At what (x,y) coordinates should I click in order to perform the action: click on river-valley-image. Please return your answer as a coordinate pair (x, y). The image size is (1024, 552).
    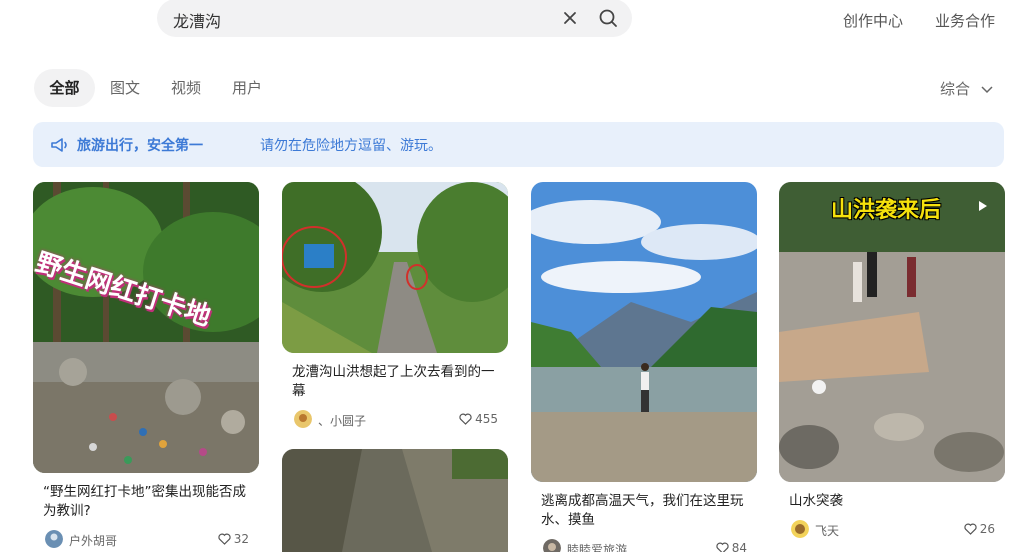
    Looking at the image, I should click on (644, 332).